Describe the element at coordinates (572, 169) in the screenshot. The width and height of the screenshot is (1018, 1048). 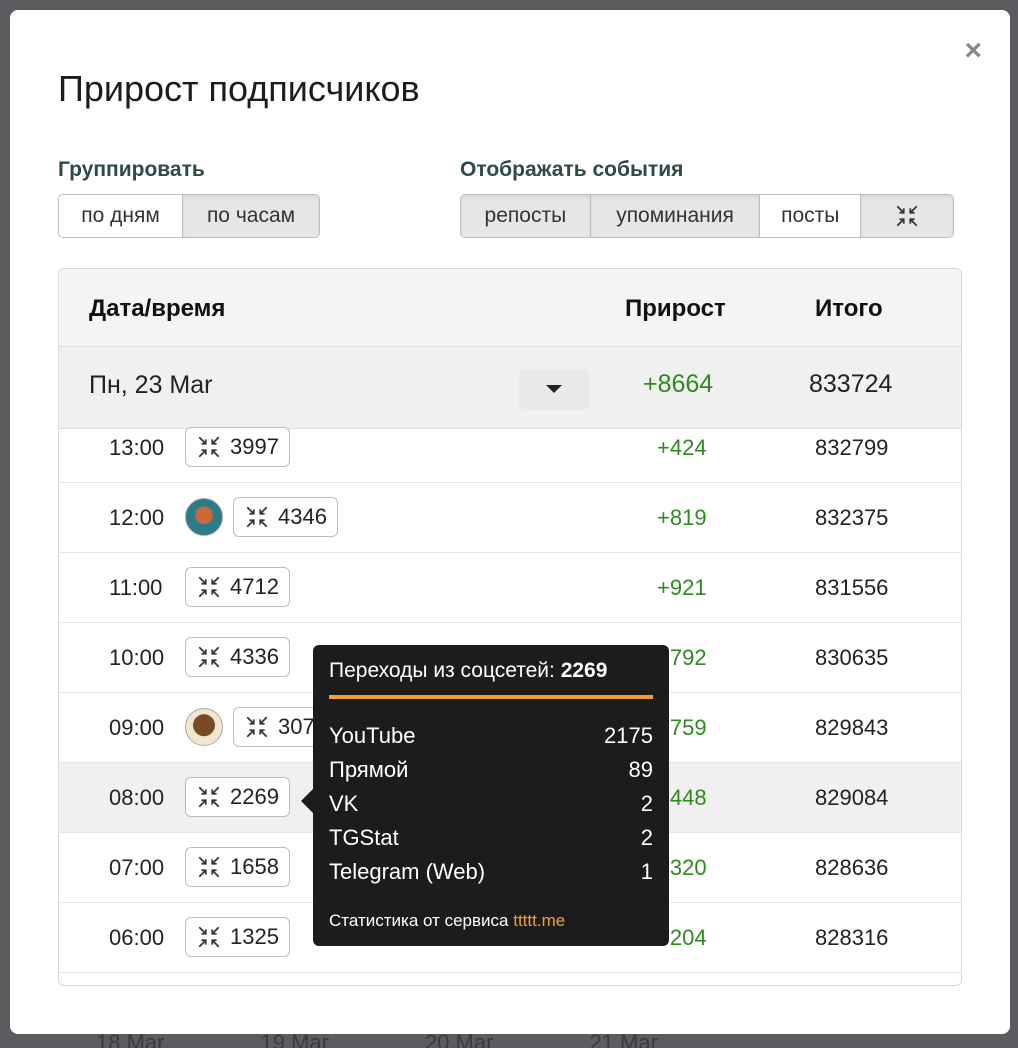
I see `events-label: Отображать события` at that location.